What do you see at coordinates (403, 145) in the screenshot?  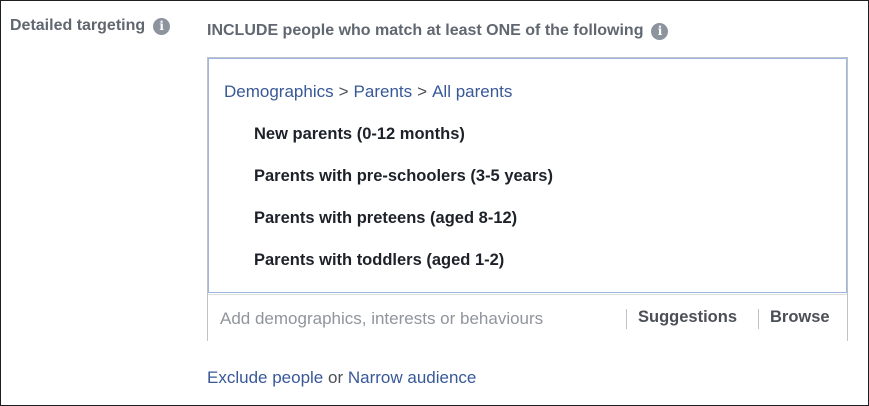 I see `targeting-item: New parents (0-12 months)` at bounding box center [403, 145].